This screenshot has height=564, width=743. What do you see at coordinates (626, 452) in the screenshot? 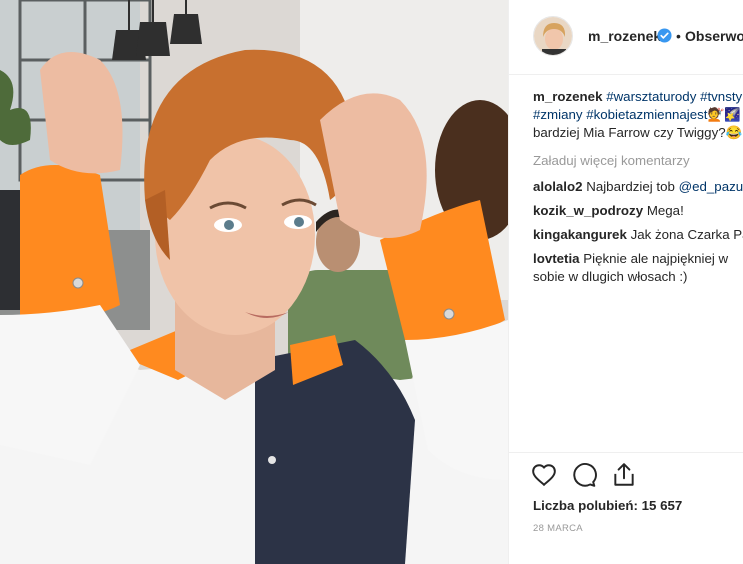
I see `actions-divider` at bounding box center [626, 452].